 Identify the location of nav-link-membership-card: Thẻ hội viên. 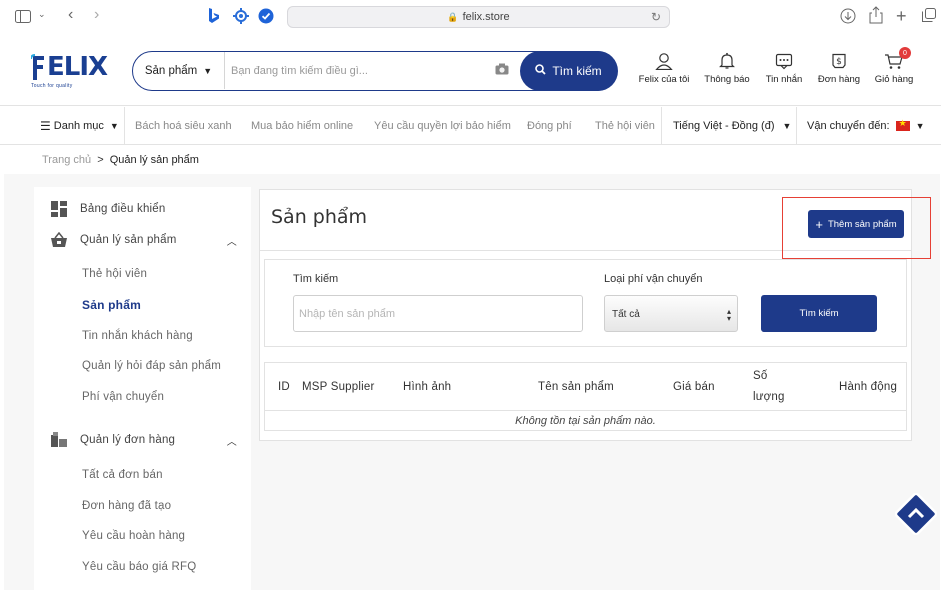
(625, 126).